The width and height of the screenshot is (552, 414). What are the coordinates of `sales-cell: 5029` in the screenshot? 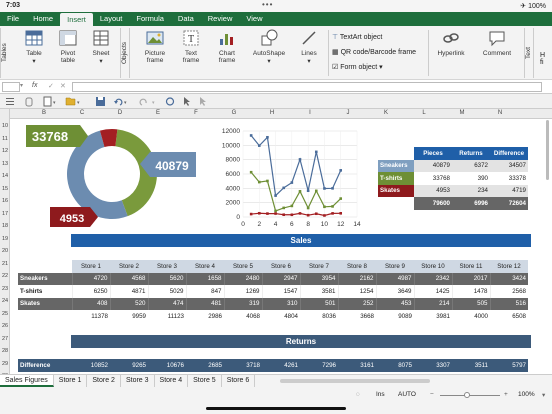 It's located at (166, 291).